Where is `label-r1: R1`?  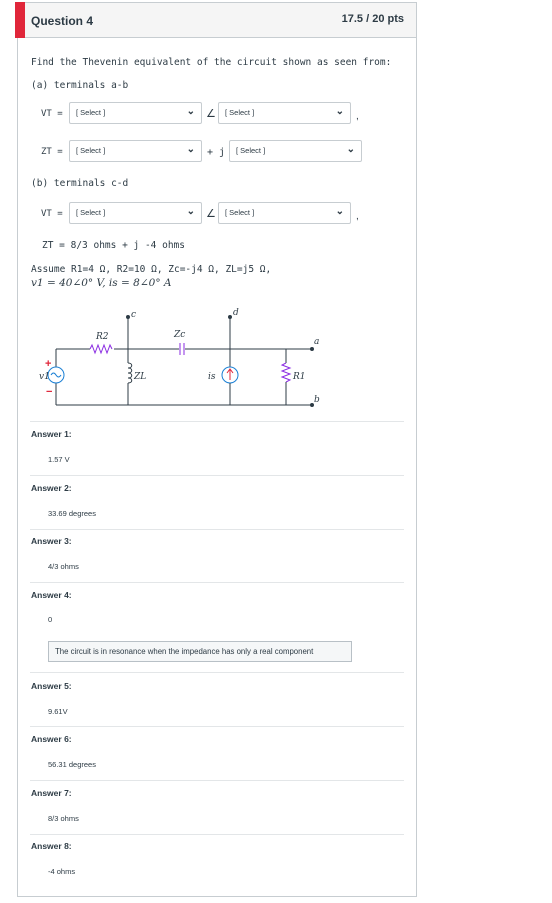 label-r1: R1 is located at coordinates (299, 377).